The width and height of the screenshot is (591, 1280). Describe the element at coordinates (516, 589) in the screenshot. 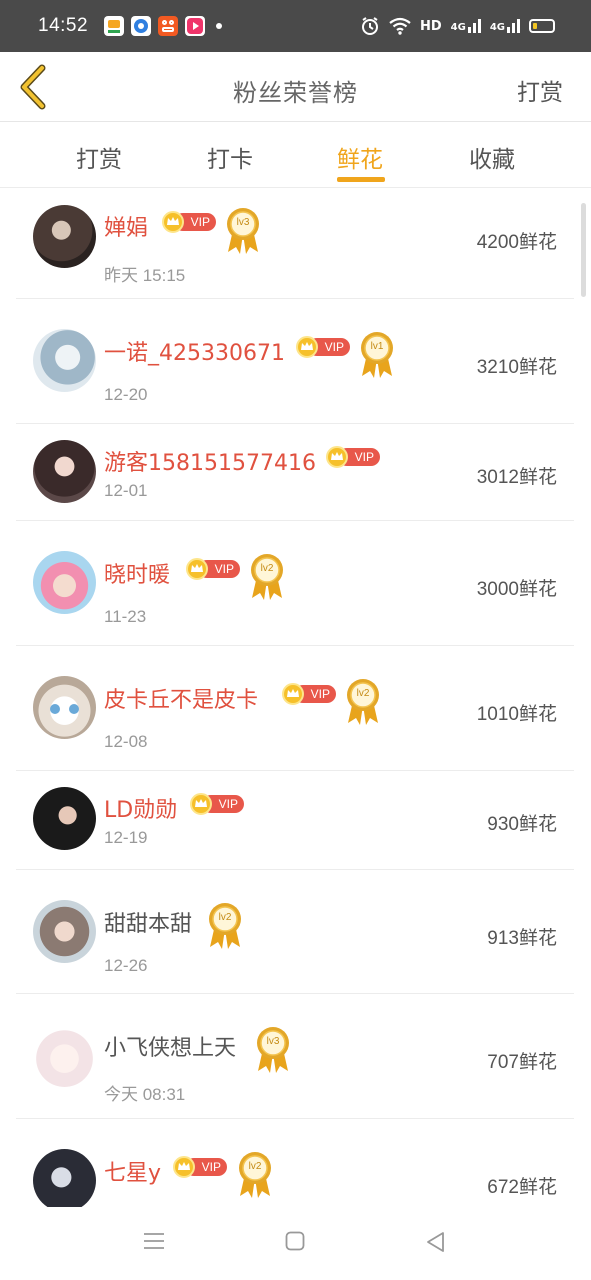

I see `flower-count: 3000鲜花` at that location.